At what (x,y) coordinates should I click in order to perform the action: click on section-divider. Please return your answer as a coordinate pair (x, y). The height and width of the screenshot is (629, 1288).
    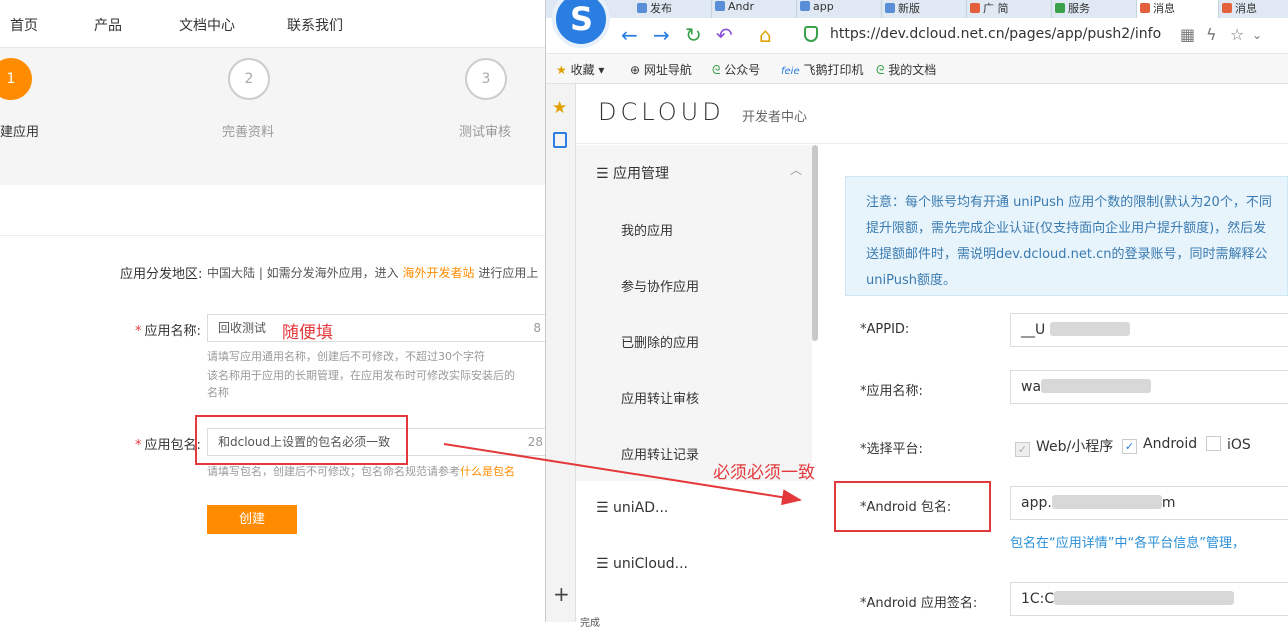
    Looking at the image, I should click on (272, 235).